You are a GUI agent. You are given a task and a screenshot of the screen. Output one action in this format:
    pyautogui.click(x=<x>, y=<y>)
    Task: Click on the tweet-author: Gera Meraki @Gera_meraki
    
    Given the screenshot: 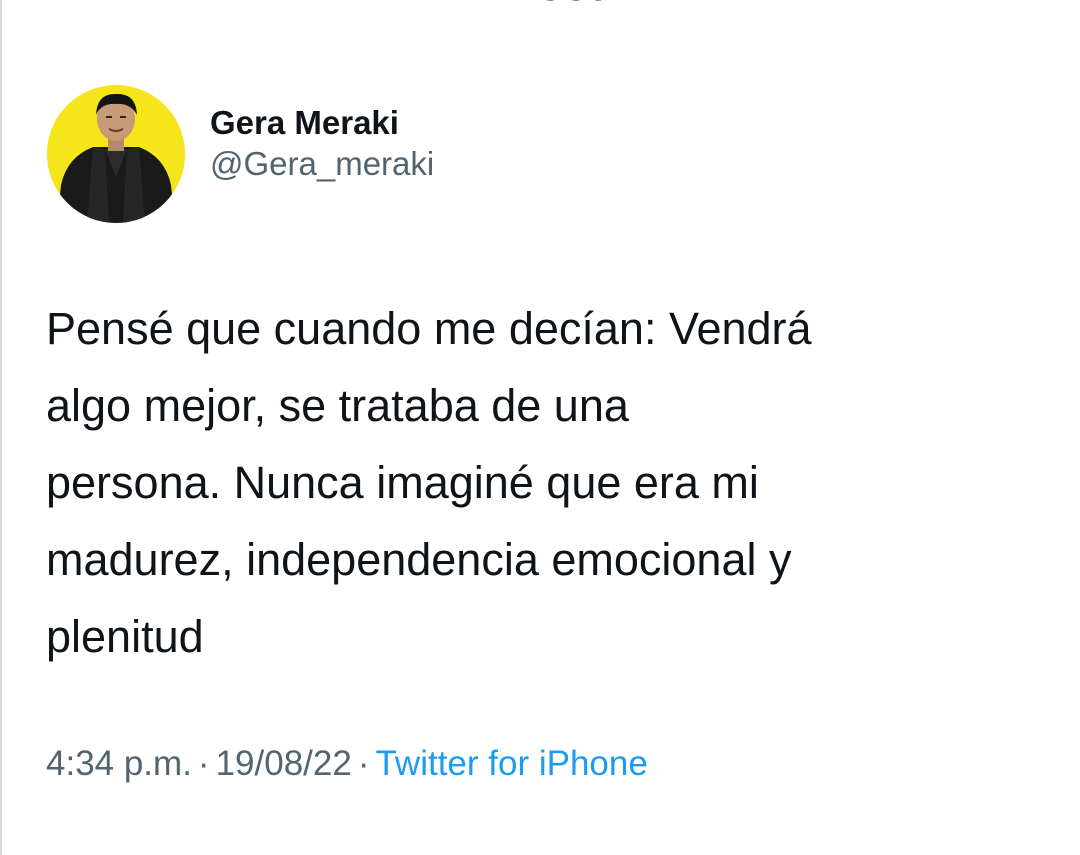 What is the action you would take?
    pyautogui.click(x=240, y=154)
    